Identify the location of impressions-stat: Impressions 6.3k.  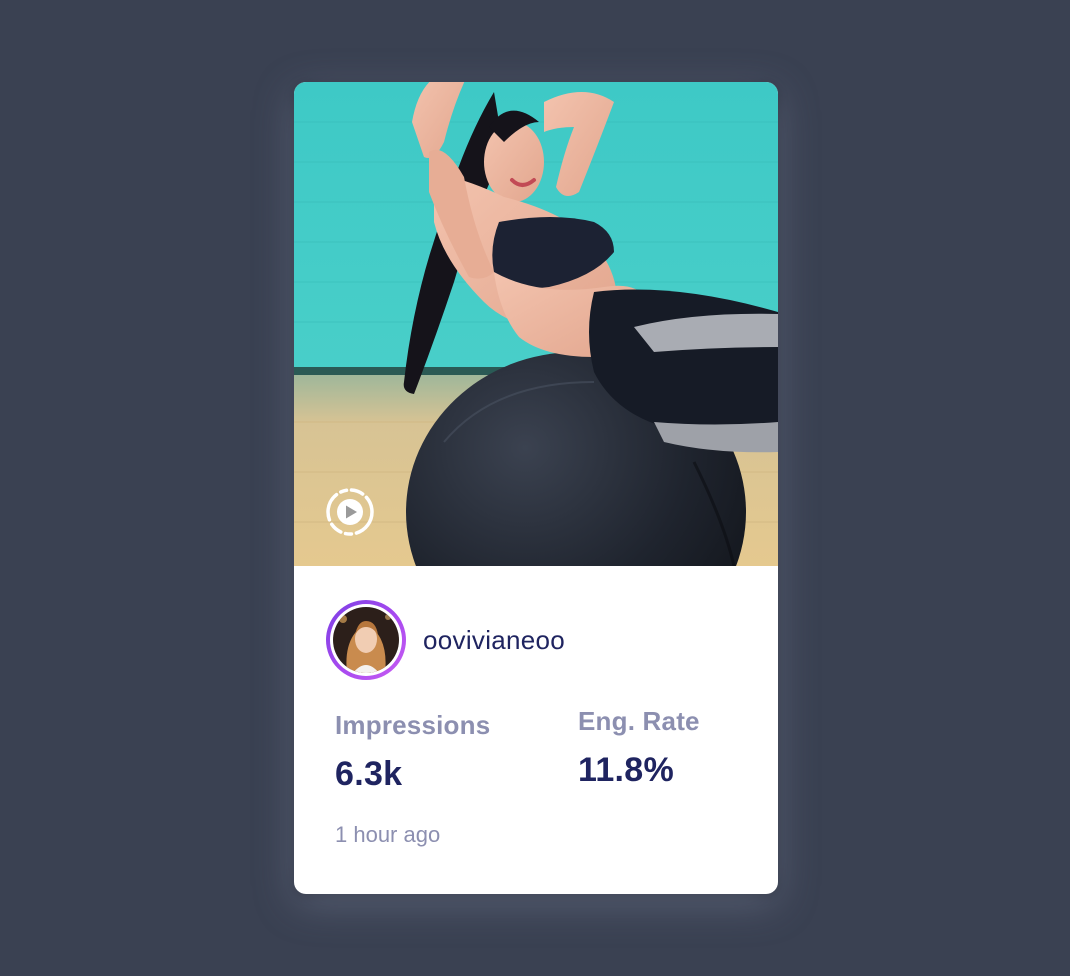
(412, 752).